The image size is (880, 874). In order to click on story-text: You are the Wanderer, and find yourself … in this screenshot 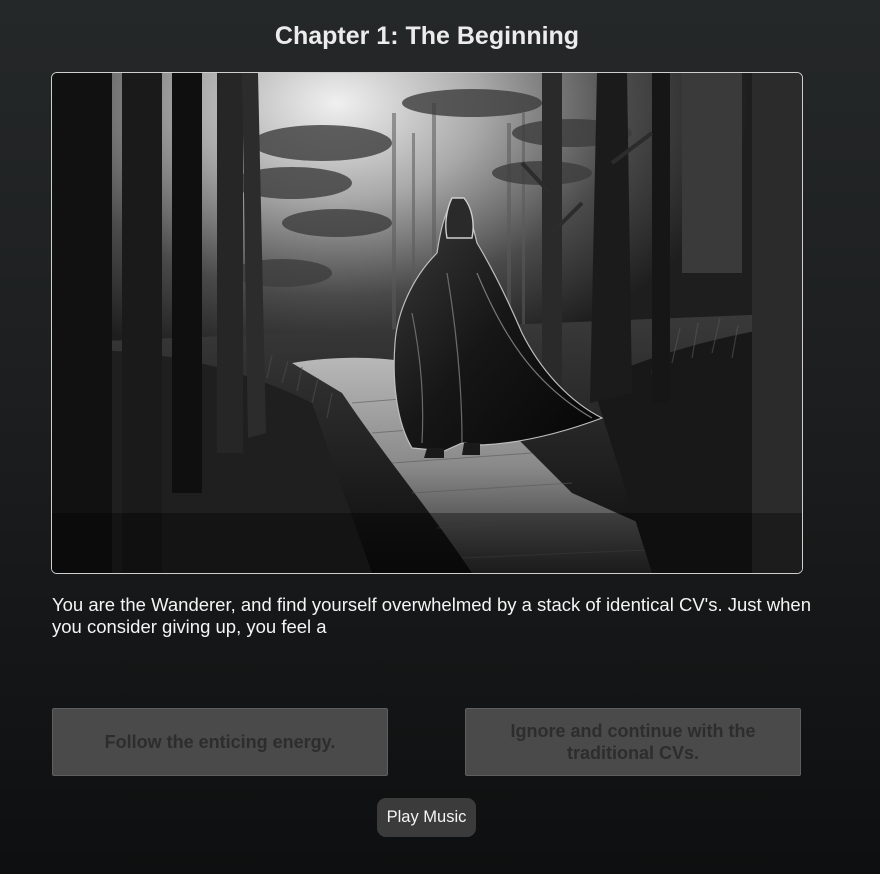, I will do `click(432, 615)`.